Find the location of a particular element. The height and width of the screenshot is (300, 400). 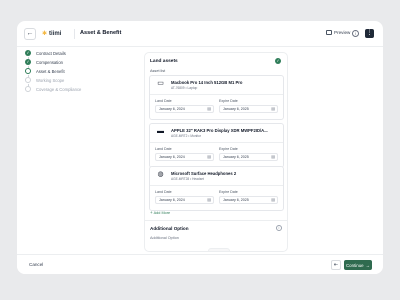

asset-name: Microsoft Surface Headphones 2 is located at coordinates (204, 173).